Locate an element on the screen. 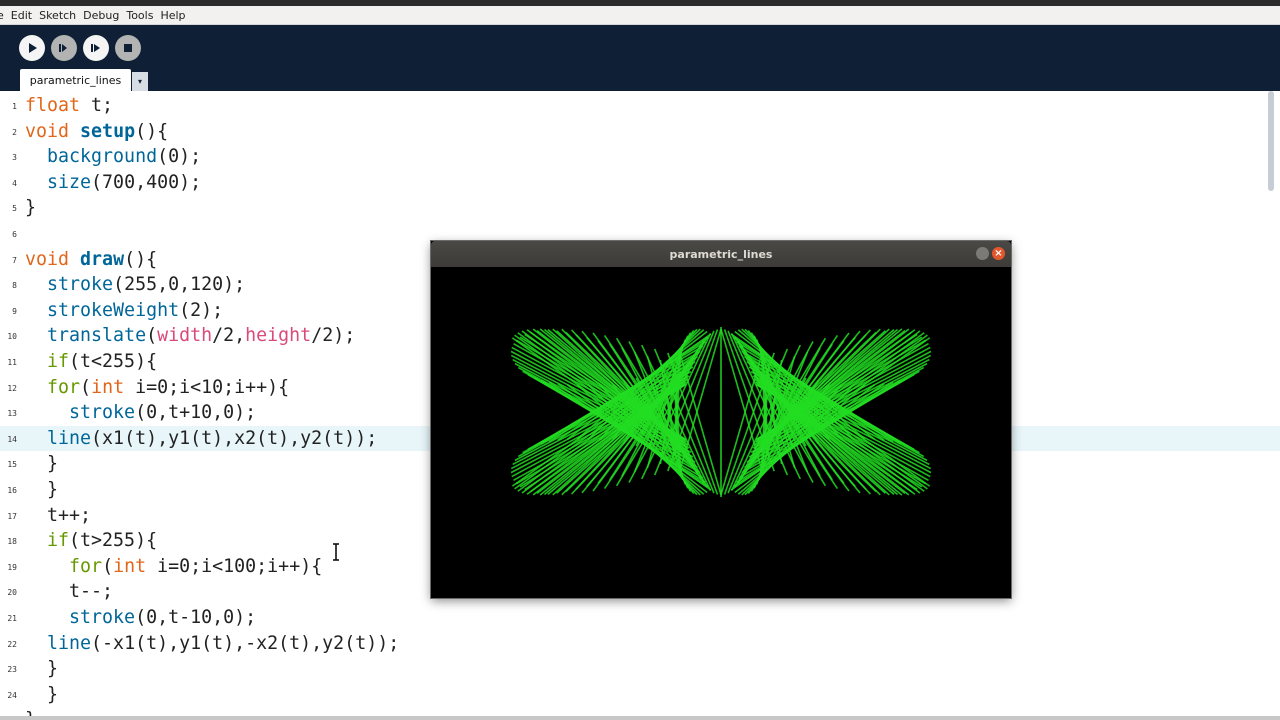 The image size is (1280, 720). run-button is located at coordinates (32, 48).